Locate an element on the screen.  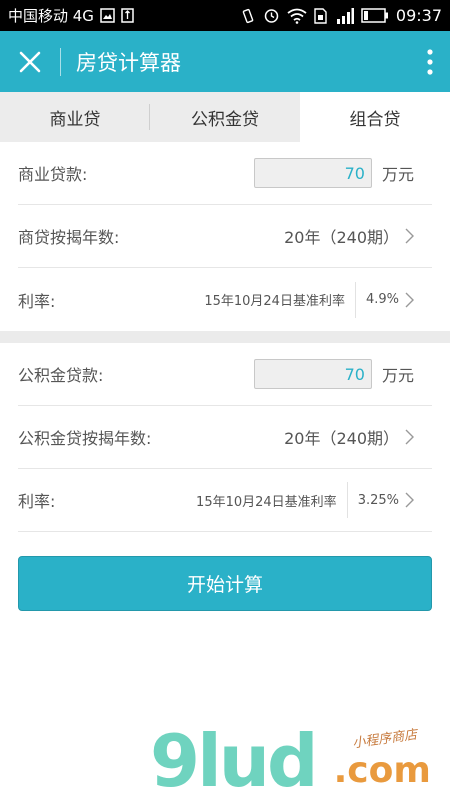
action-area: 开始计算 is located at coordinates (225, 571).